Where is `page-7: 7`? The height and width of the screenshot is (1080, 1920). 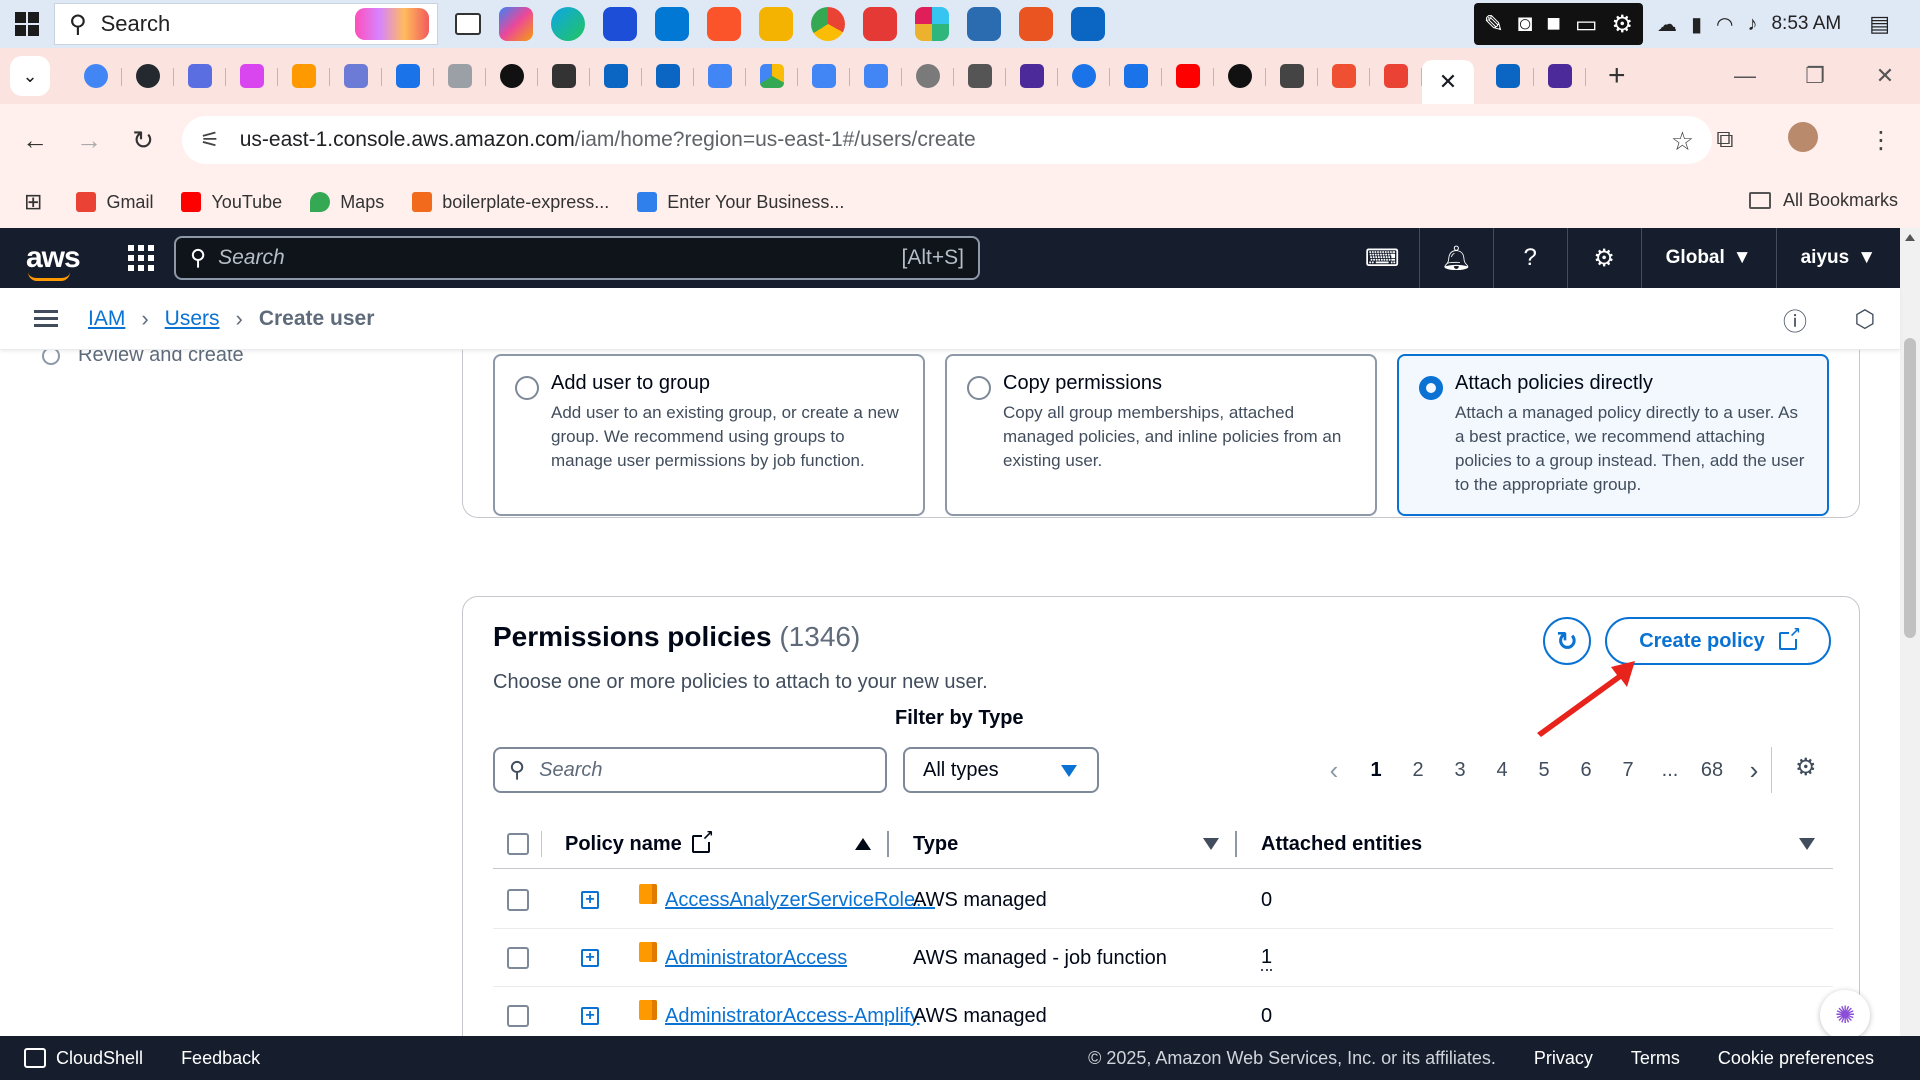
page-7: 7 is located at coordinates (1628, 770).